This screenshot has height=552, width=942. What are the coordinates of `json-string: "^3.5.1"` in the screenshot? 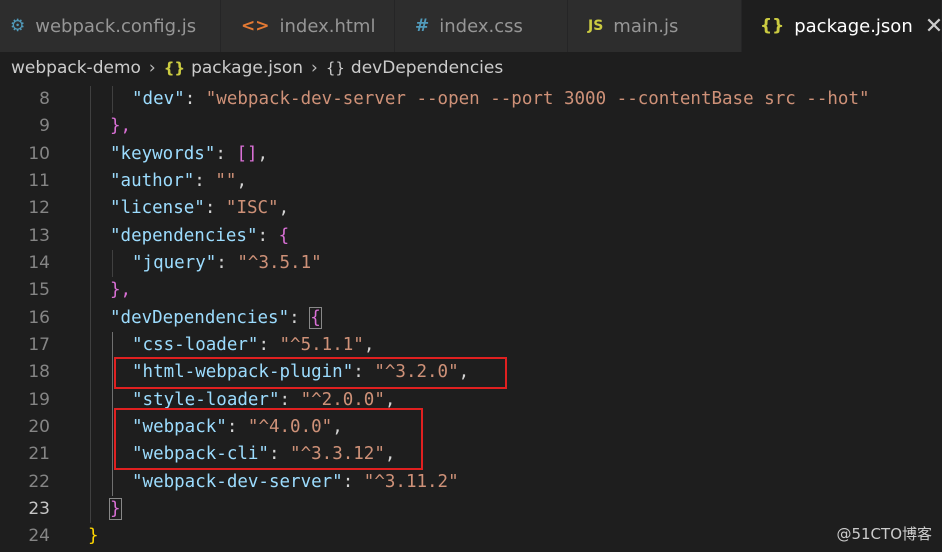 It's located at (279, 263).